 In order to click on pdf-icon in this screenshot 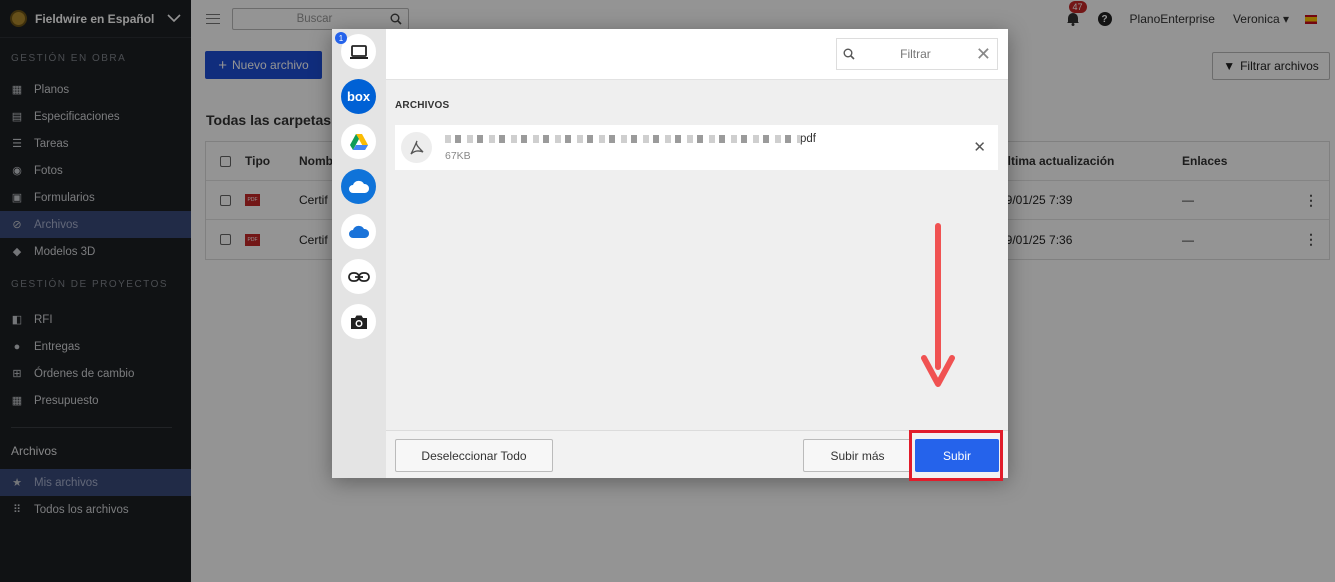, I will do `click(416, 147)`.